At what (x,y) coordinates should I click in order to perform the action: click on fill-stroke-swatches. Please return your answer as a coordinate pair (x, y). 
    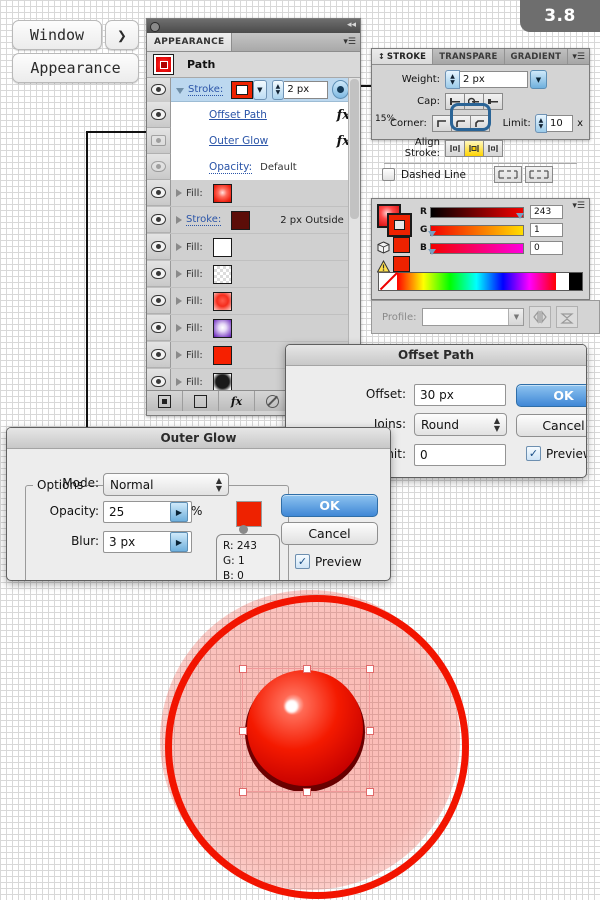
    Looking at the image, I should click on (394, 220).